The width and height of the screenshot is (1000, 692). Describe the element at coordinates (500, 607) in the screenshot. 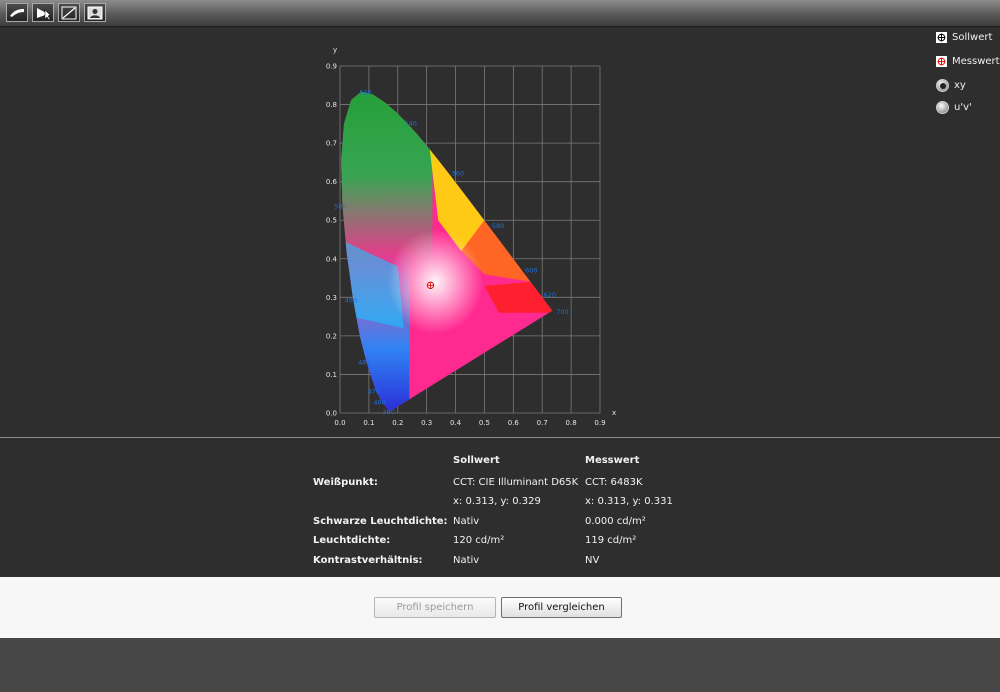

I see `footer-bar: Profil speichern Profil vergleichen` at that location.